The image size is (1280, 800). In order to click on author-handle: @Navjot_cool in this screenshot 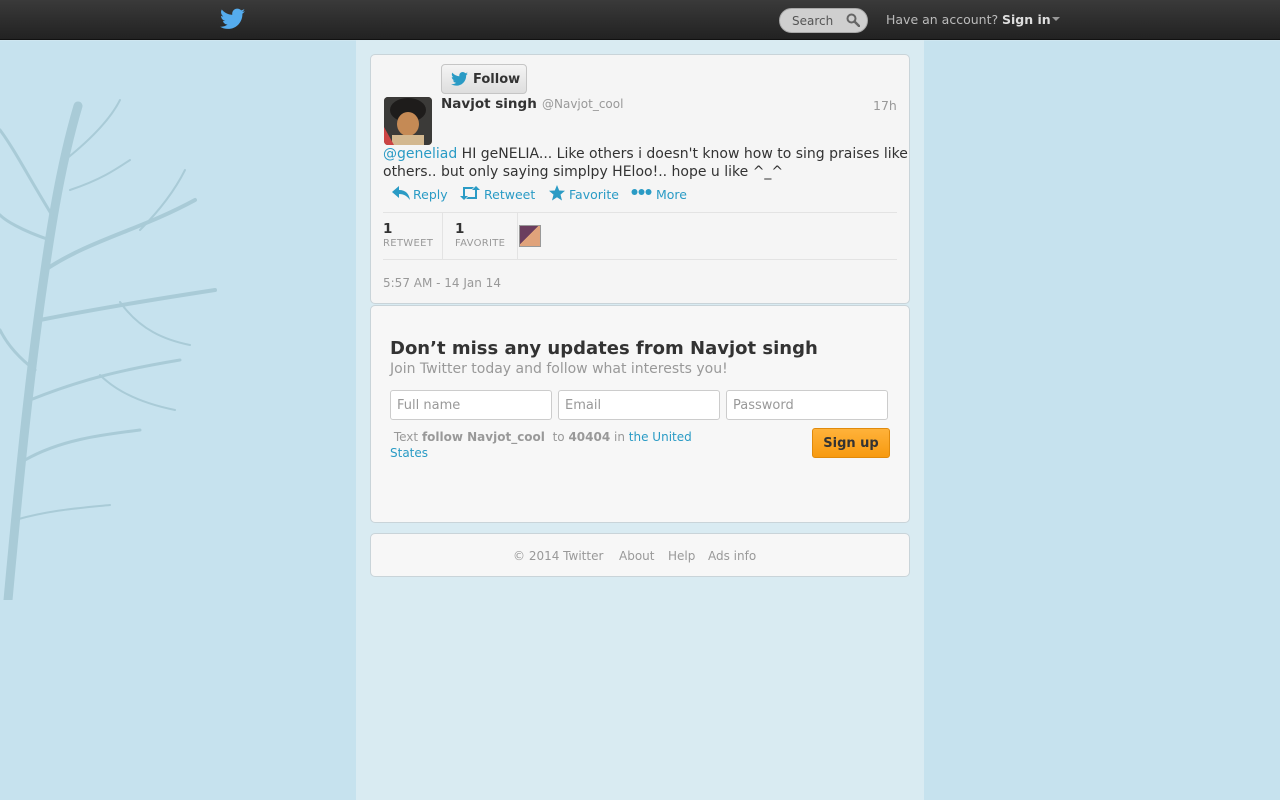, I will do `click(582, 104)`.